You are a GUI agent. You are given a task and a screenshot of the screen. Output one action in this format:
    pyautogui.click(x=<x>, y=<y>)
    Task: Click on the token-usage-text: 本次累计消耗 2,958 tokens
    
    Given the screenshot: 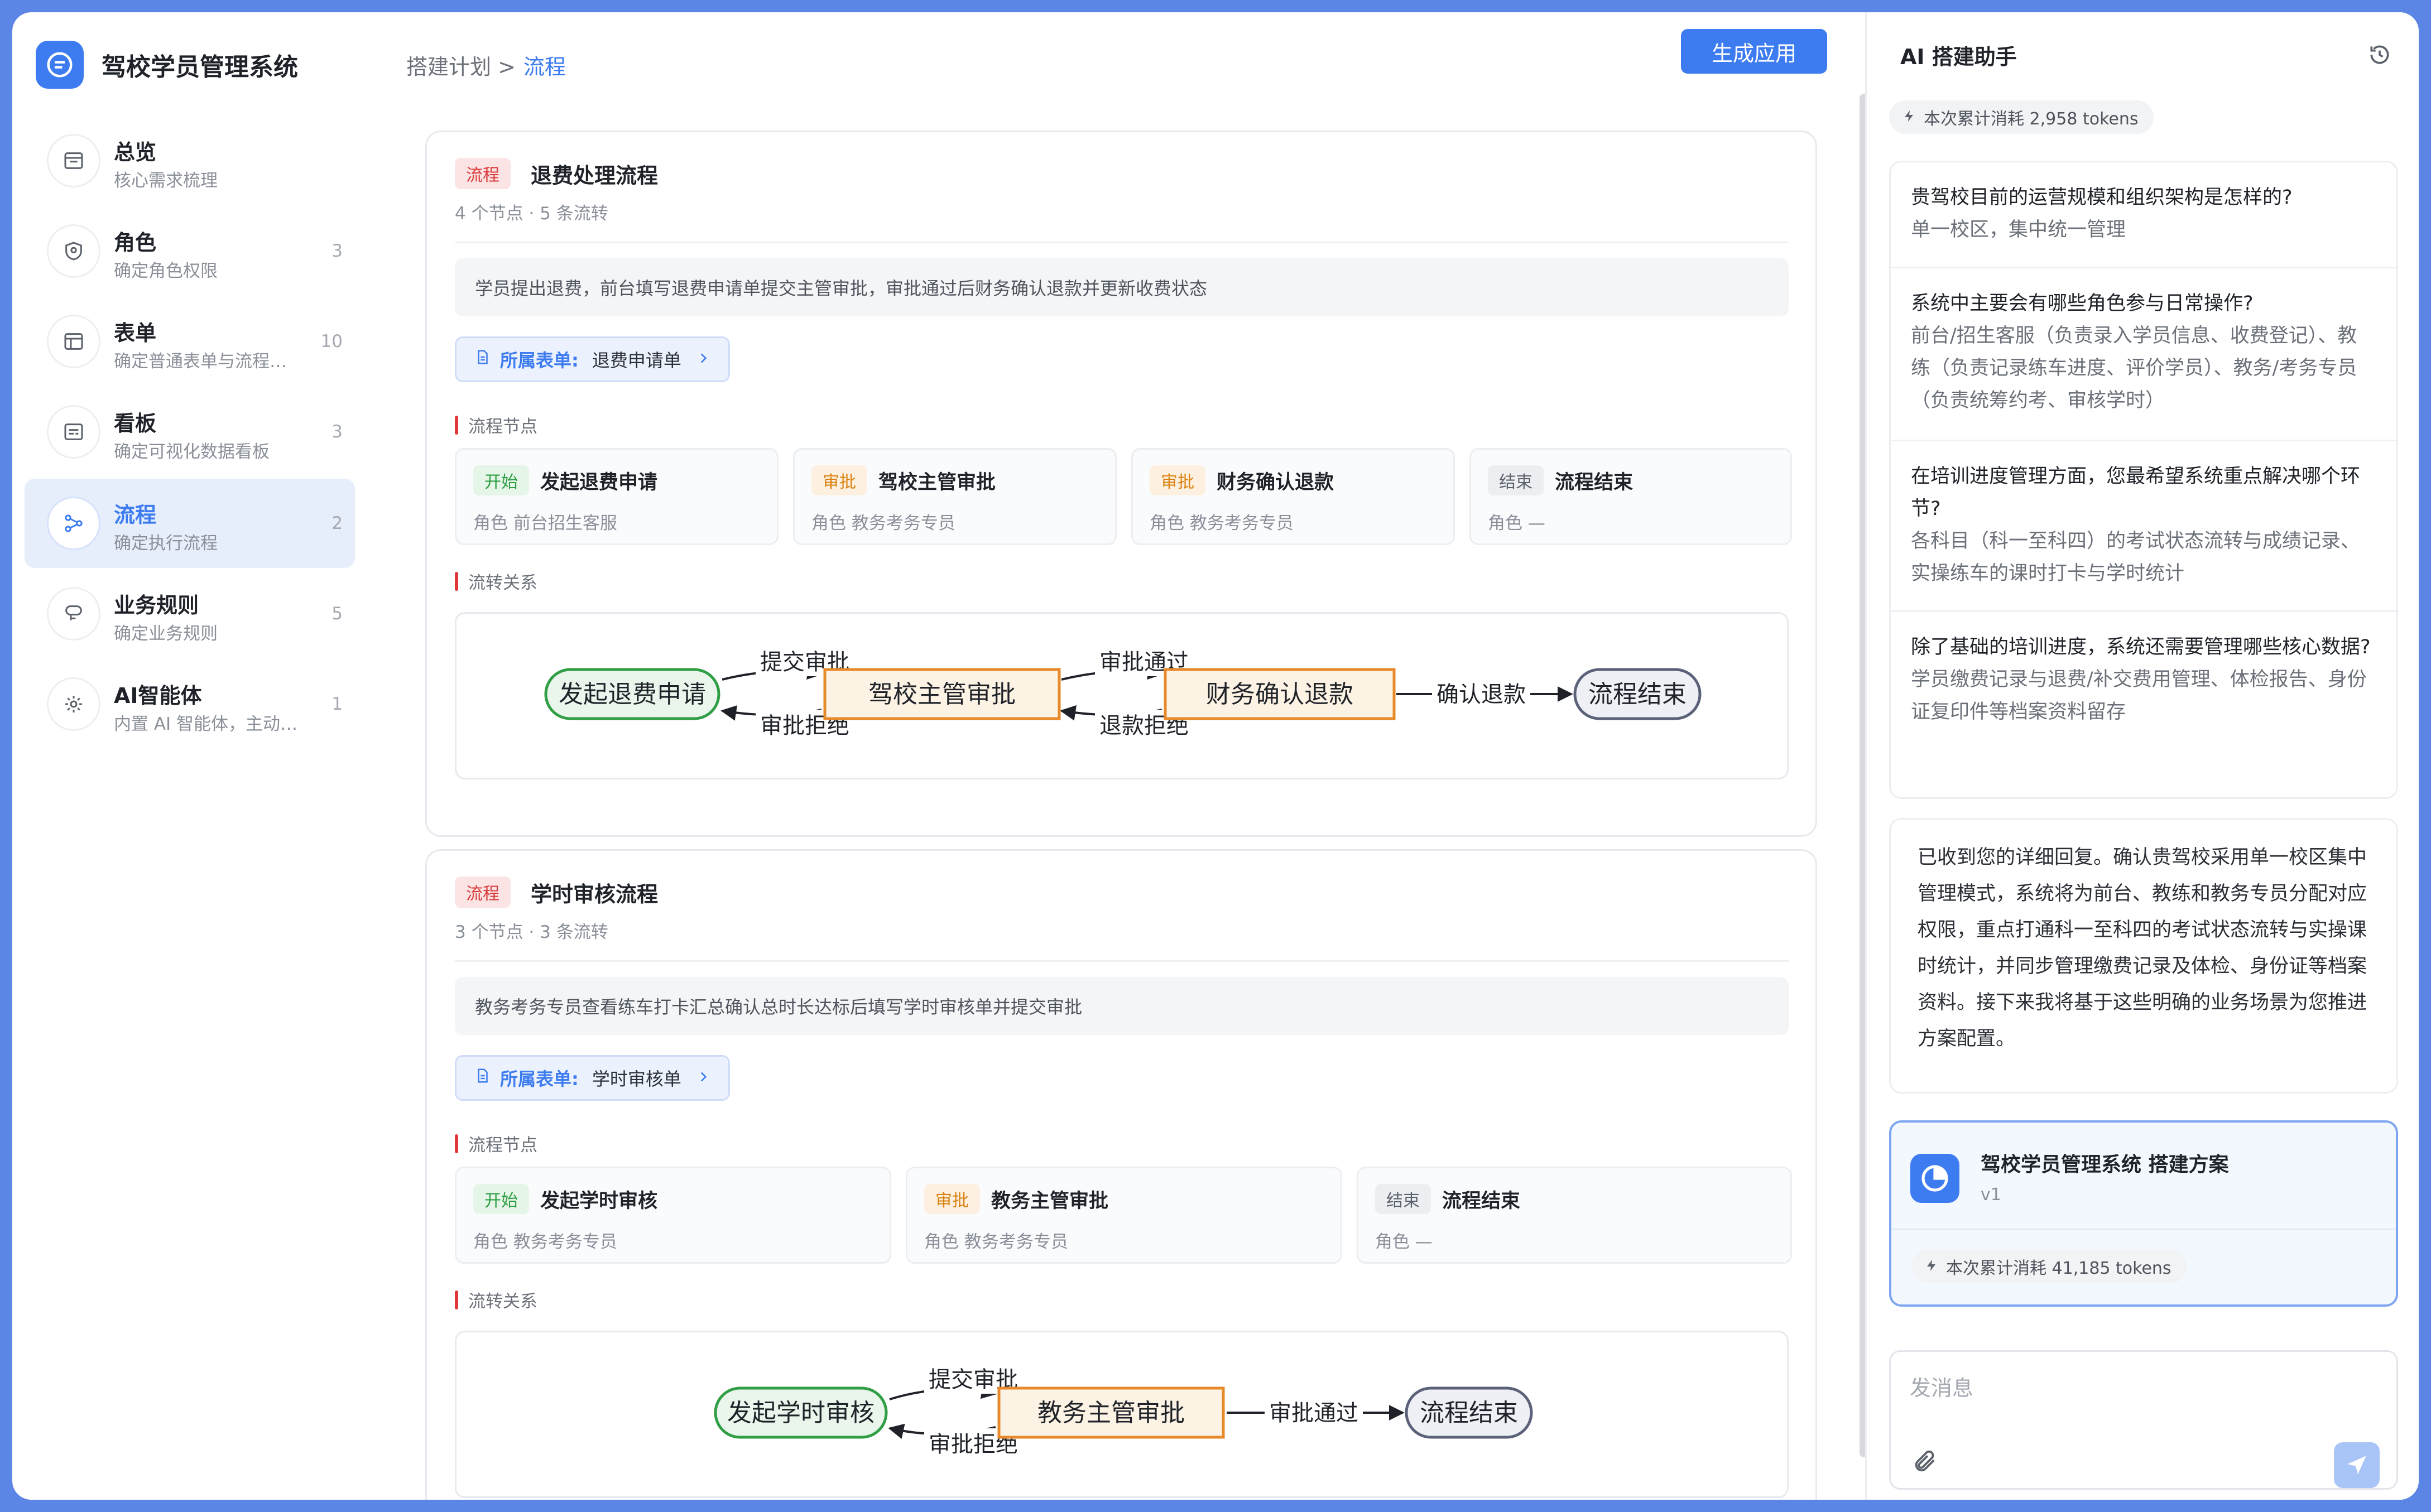 What is the action you would take?
    pyautogui.click(x=2031, y=119)
    